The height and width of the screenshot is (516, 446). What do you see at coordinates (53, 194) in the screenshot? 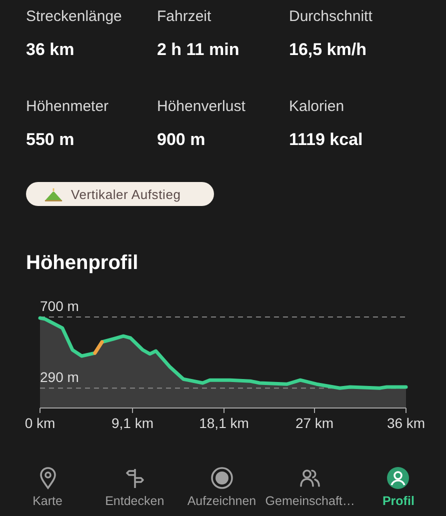
I see `mountain-icon` at bounding box center [53, 194].